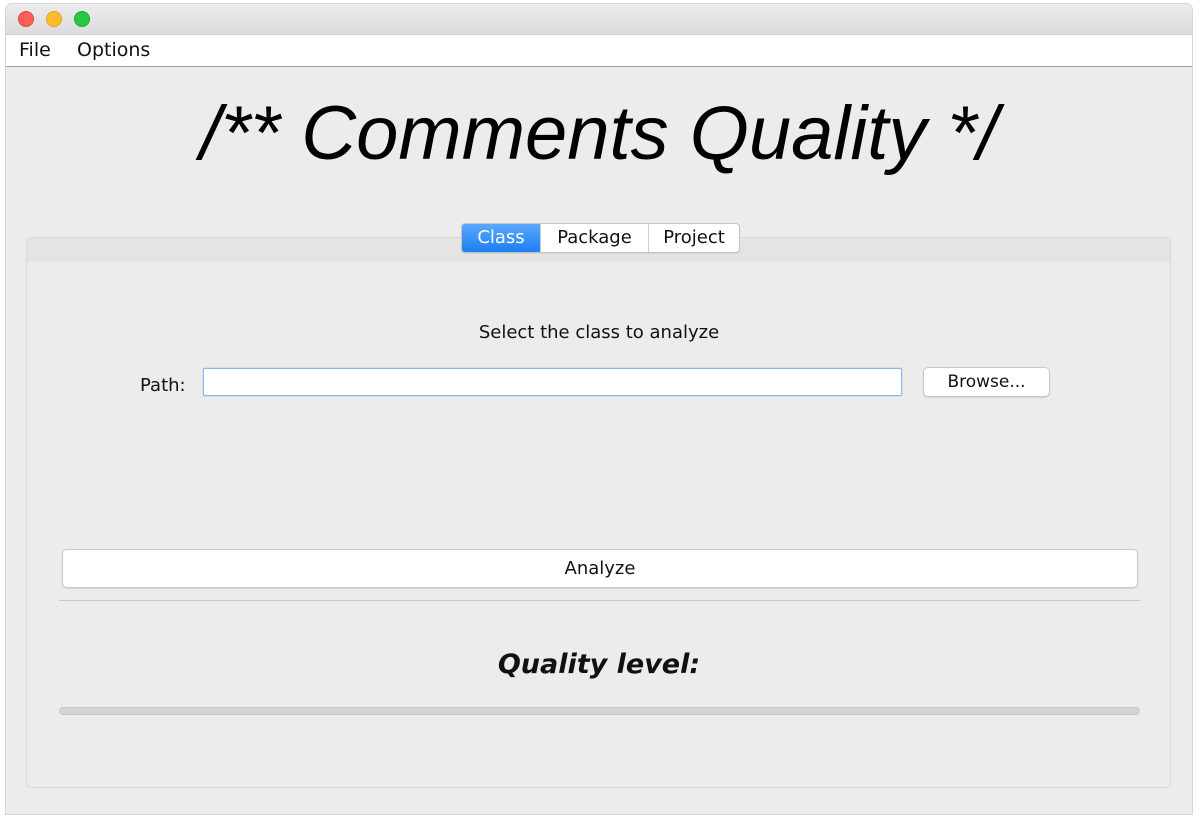  I want to click on title-bar, so click(599, 19).